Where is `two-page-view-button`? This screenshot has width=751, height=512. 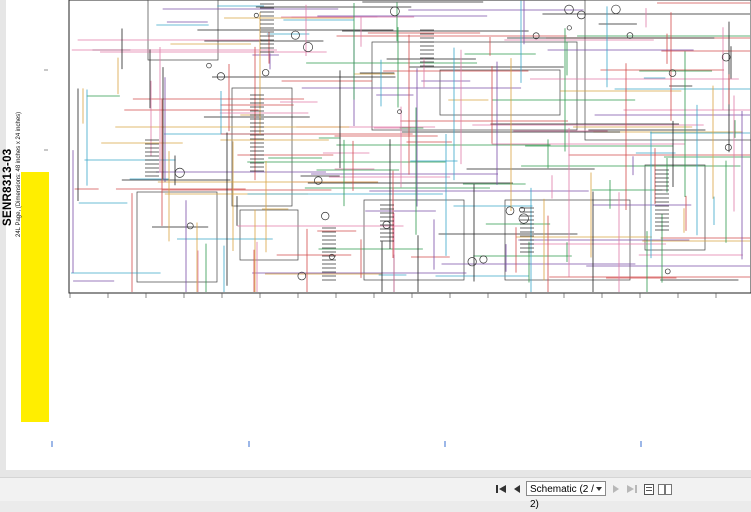
two-page-view-button is located at coordinates (665, 489).